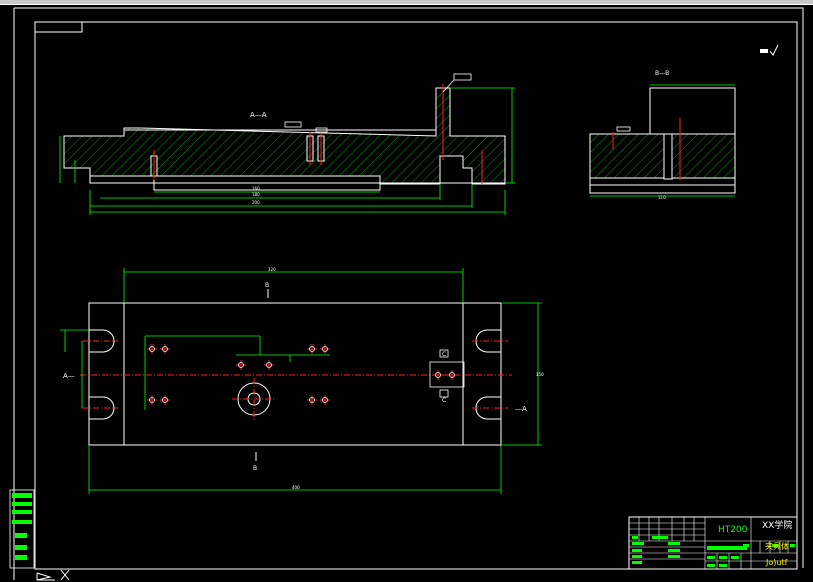 This screenshot has height=582, width=813. Describe the element at coordinates (662, 197) in the screenshot. I see `section-bb-dim: 110` at that location.